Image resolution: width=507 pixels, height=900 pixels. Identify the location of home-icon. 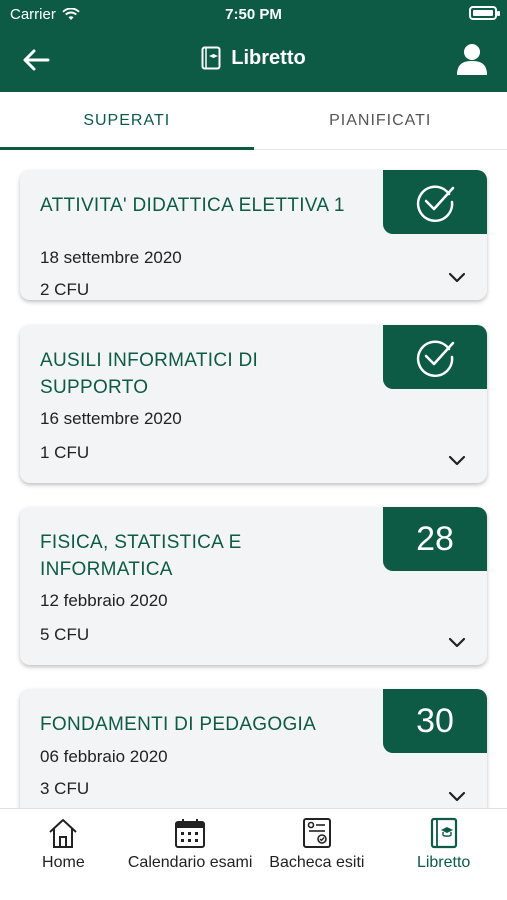
(63, 833).